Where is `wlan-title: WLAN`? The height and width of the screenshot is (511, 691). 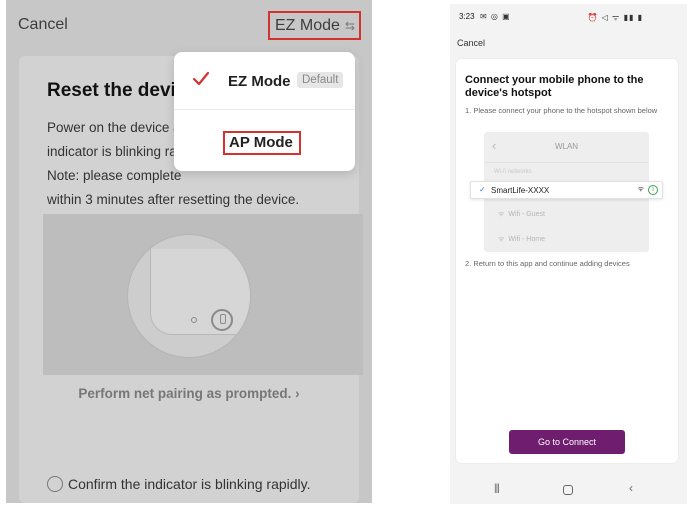 wlan-title: WLAN is located at coordinates (566, 146).